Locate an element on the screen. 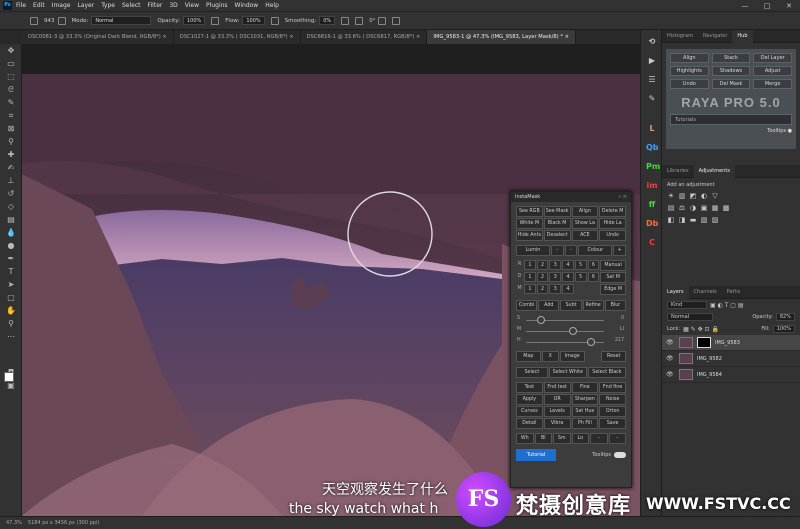  select-white-button: Select White is located at coordinates (567, 372).